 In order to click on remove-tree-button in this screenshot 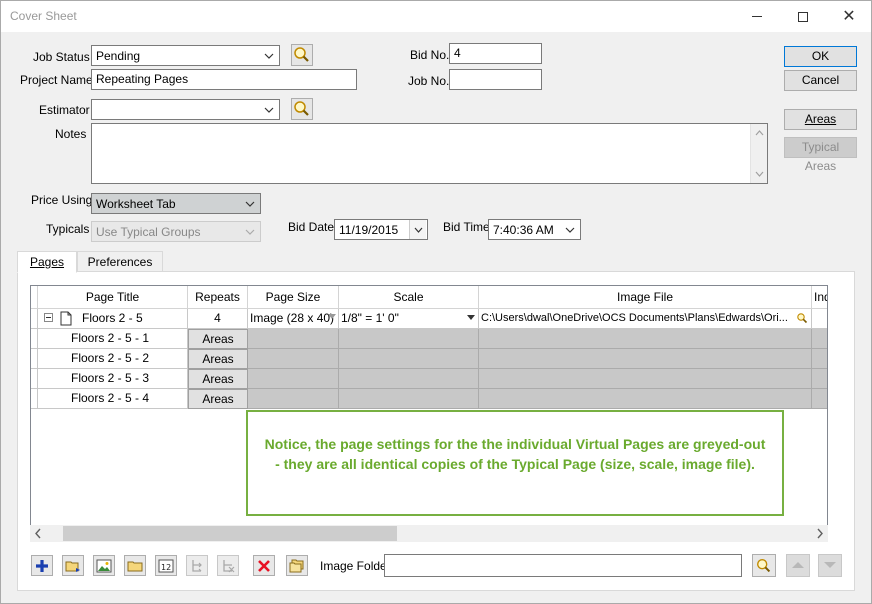, I will do `click(228, 565)`.